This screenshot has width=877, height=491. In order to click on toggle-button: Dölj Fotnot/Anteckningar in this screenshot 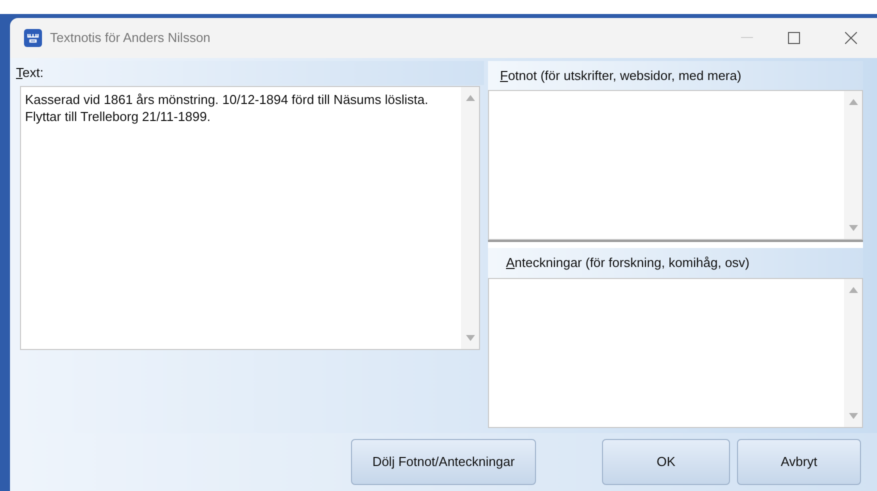, I will do `click(443, 462)`.